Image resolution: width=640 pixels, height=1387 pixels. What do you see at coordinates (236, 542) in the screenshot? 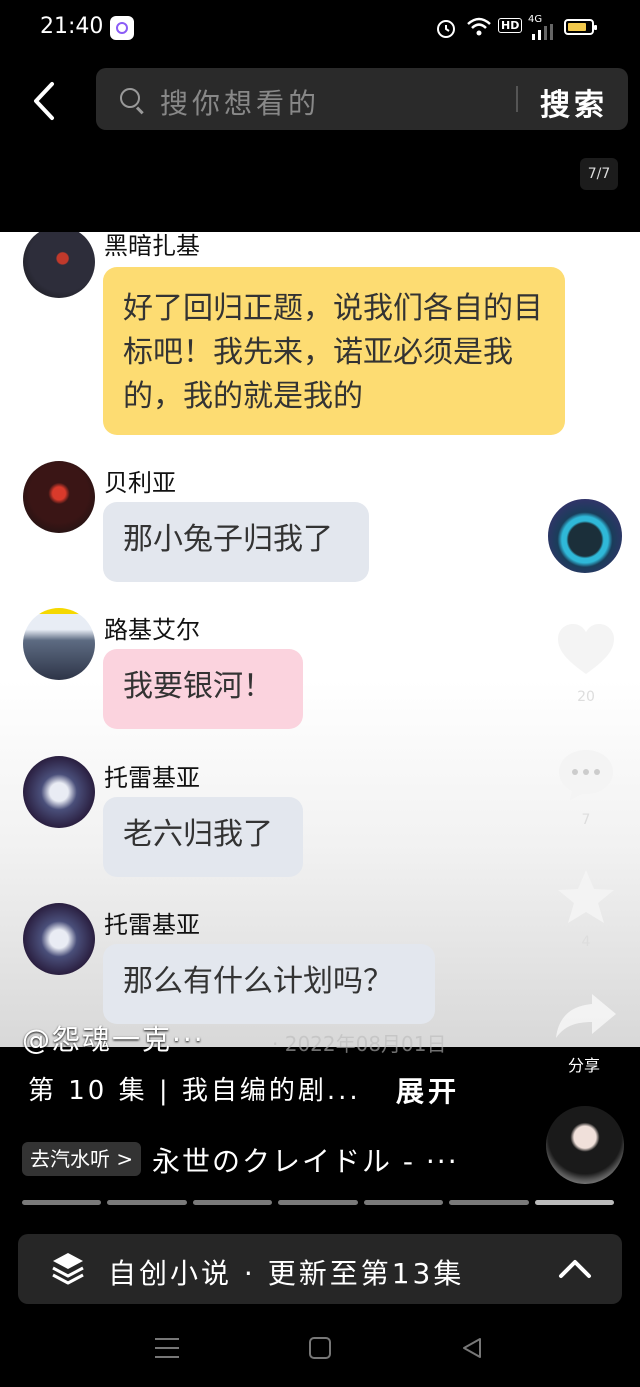
I see `message-bubble: 那小兔子归我了` at bounding box center [236, 542].